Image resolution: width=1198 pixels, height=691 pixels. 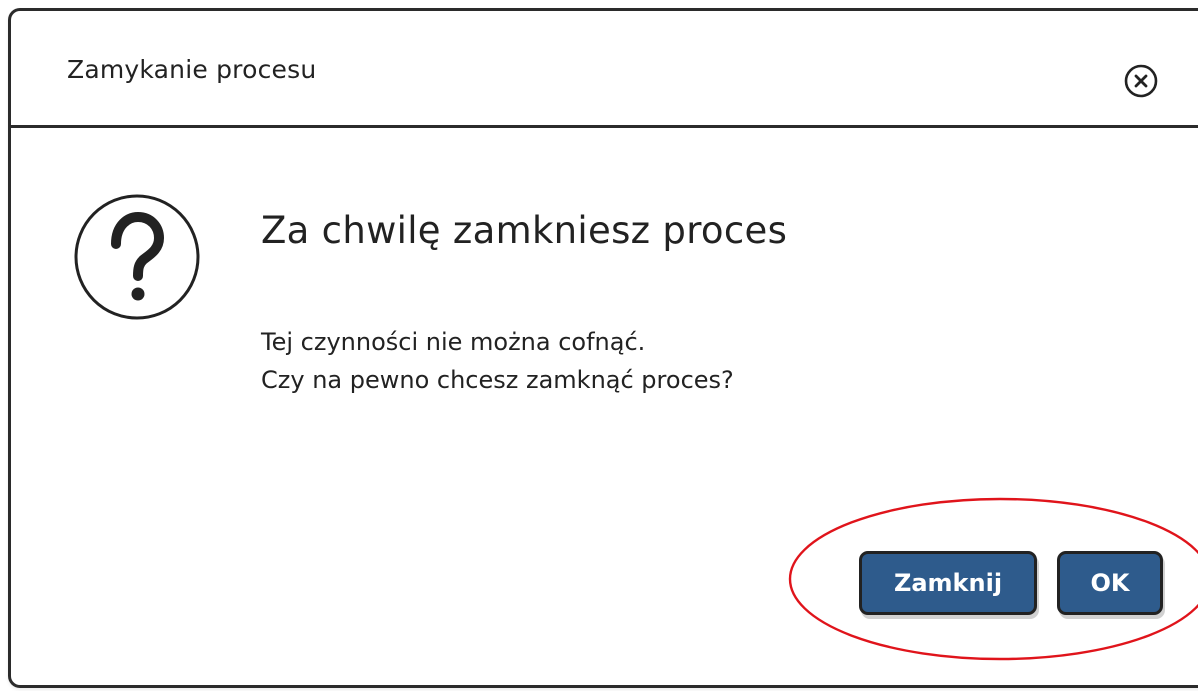 What do you see at coordinates (948, 583) in the screenshot?
I see `zamknij-button: Zamknij` at bounding box center [948, 583].